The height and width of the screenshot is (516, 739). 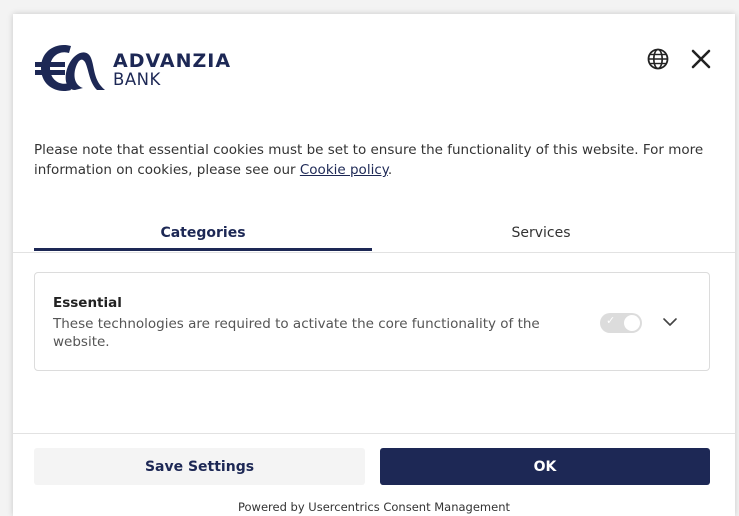 What do you see at coordinates (611, 320) in the screenshot?
I see `check-icon: ✓` at bounding box center [611, 320].